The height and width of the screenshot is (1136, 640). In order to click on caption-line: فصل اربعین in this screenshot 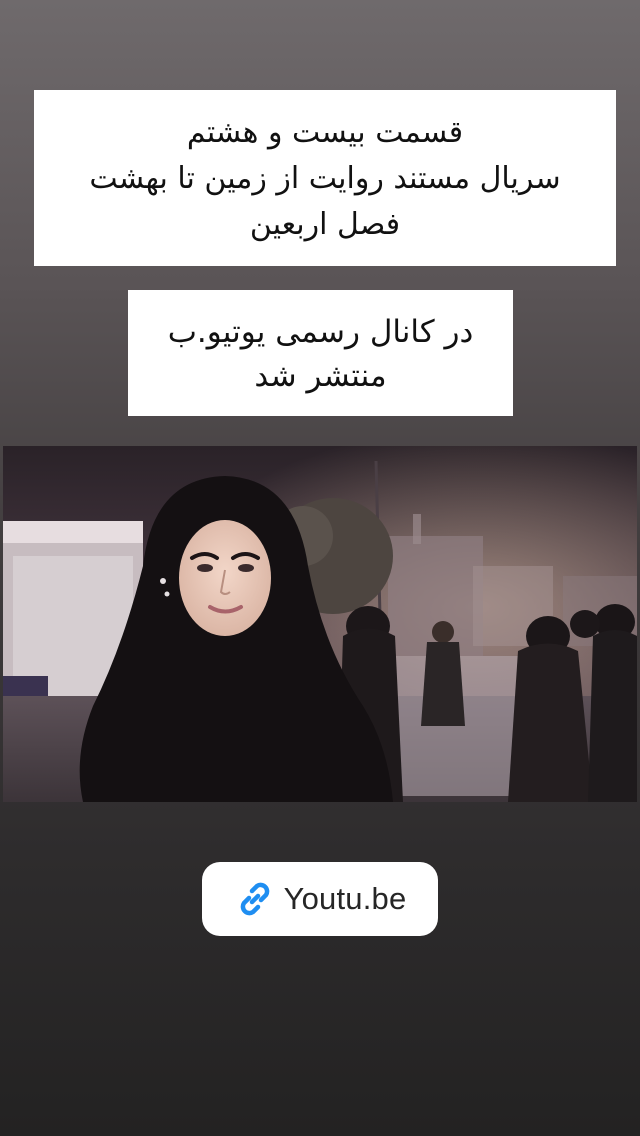, I will do `click(325, 224)`.